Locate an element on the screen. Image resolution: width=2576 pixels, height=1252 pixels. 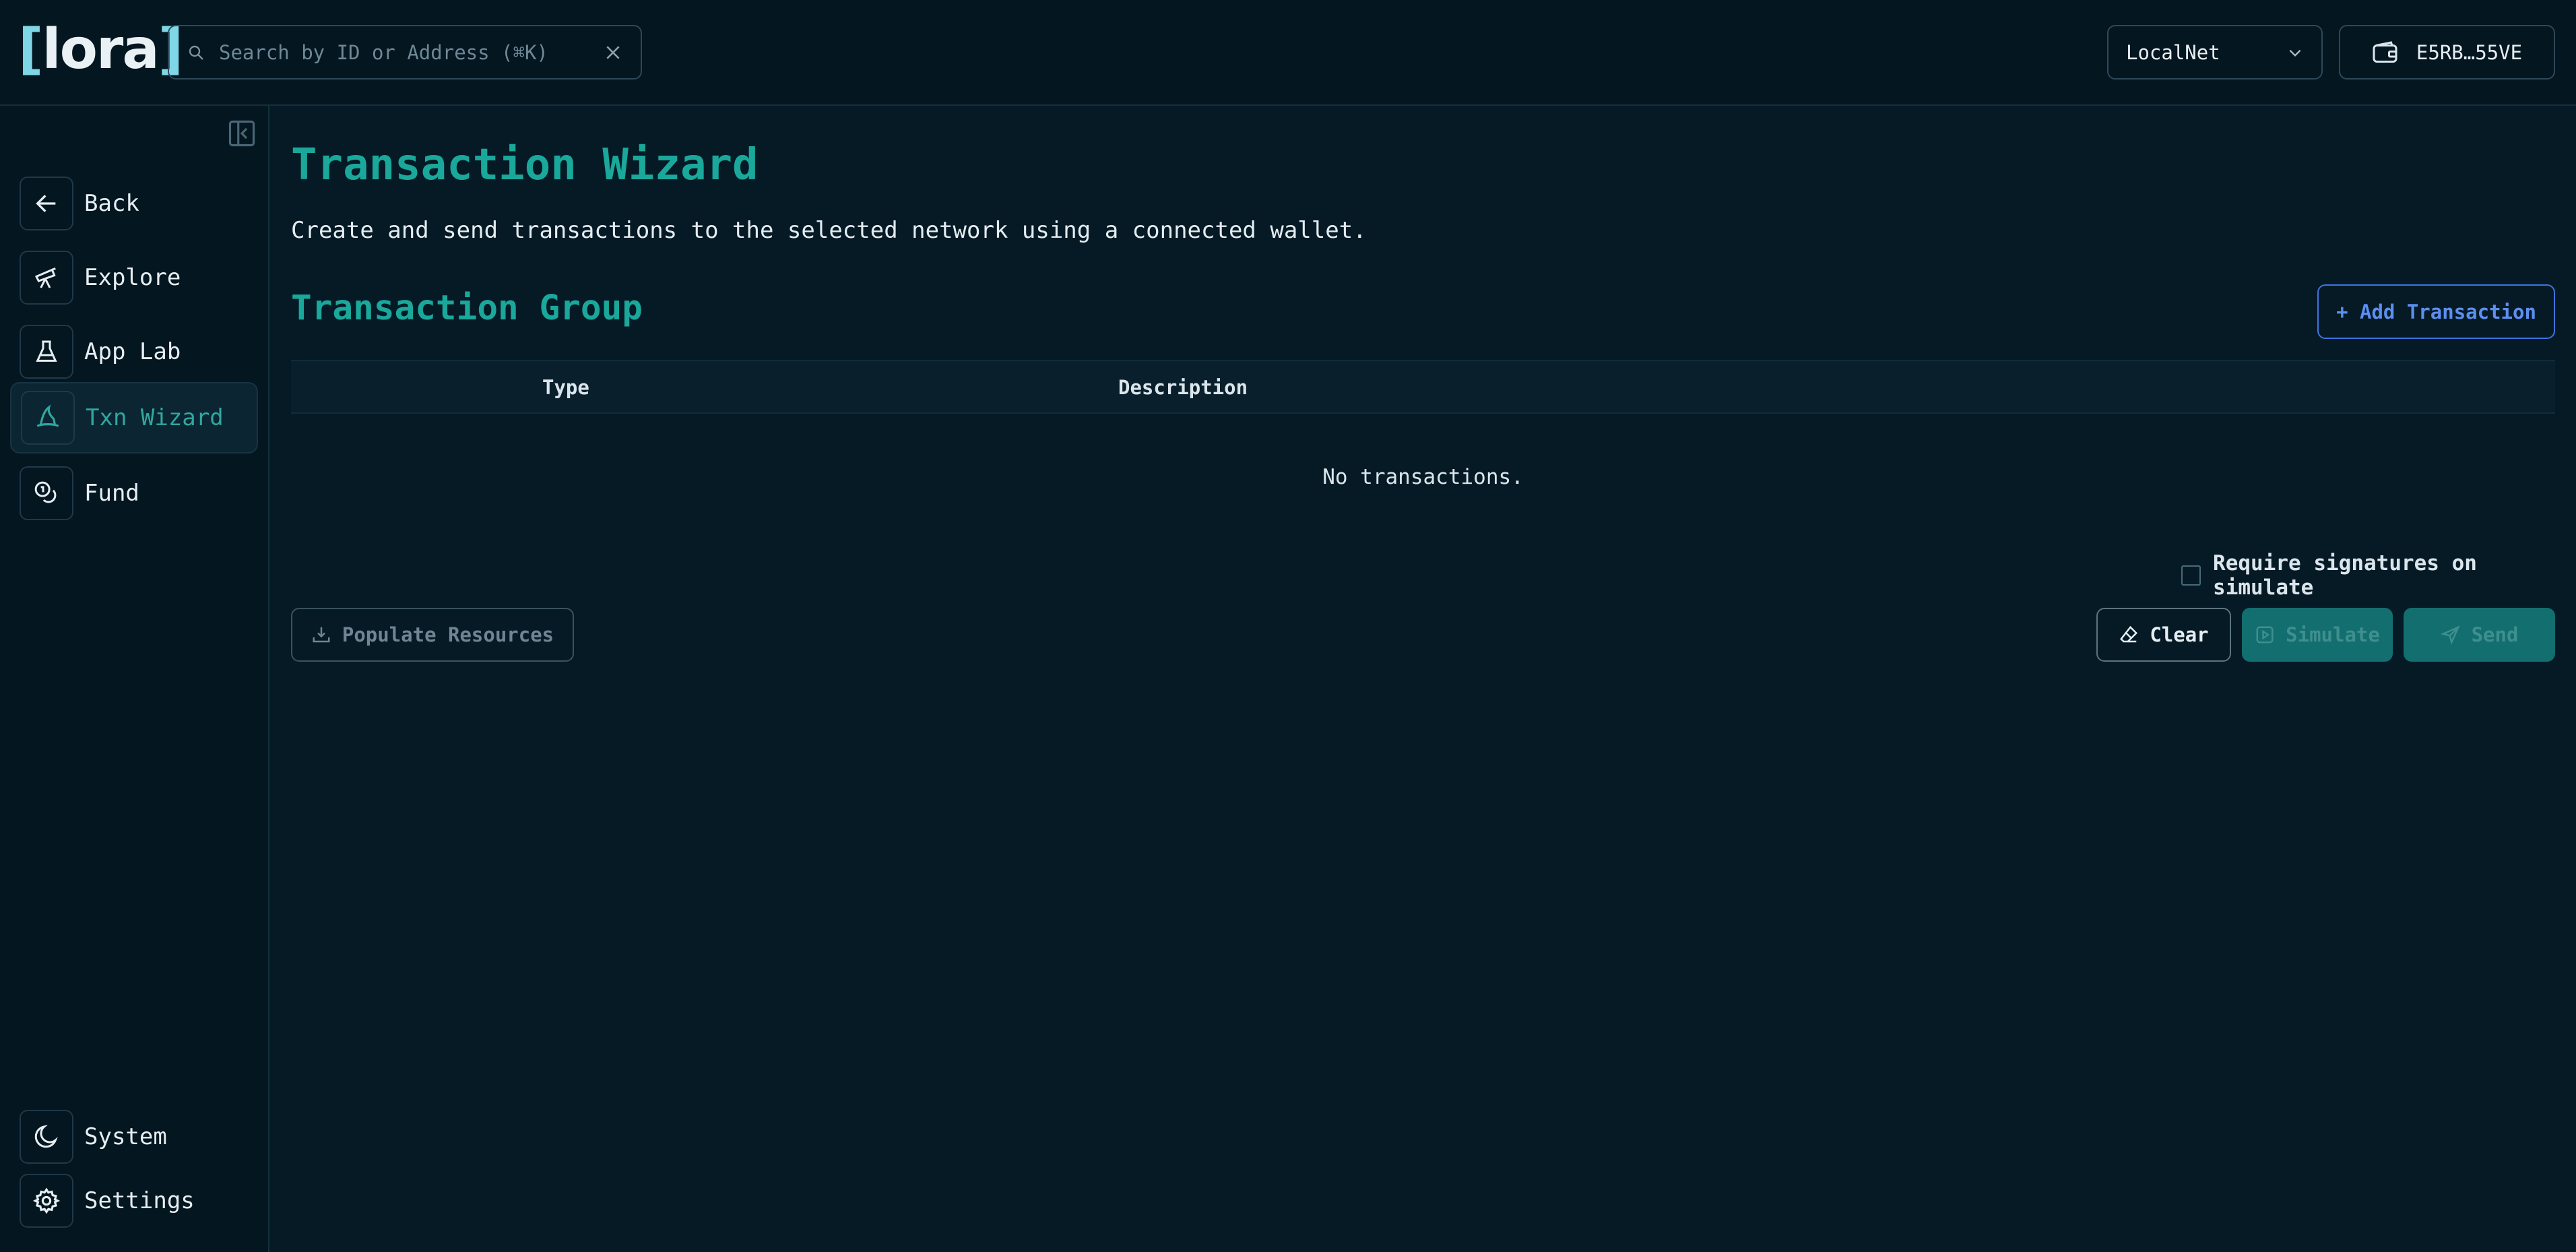
sidebar-item-label: Fund is located at coordinates (111, 493).